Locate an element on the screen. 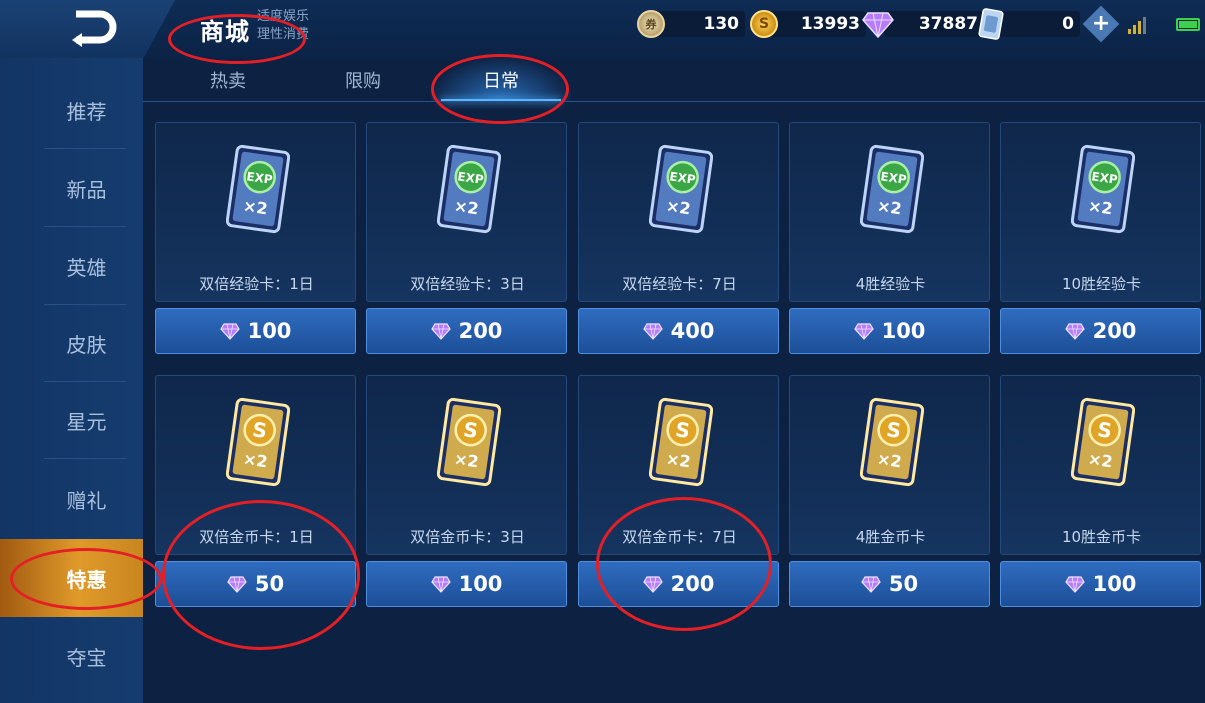  product-name: 10胜金币卡 is located at coordinates (1101, 537).